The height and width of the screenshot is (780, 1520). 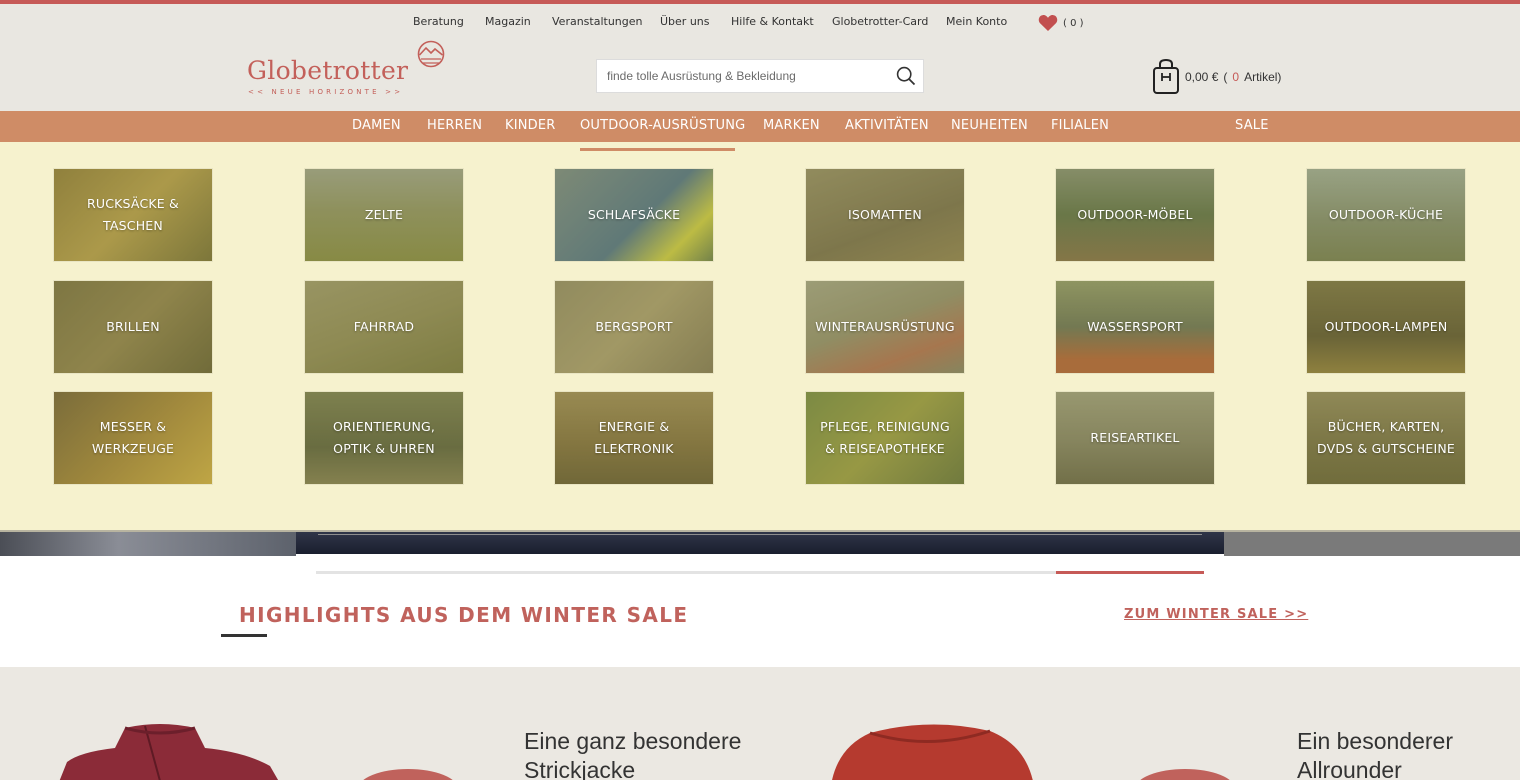 I want to click on active-nav-indicator, so click(x=657, y=149).